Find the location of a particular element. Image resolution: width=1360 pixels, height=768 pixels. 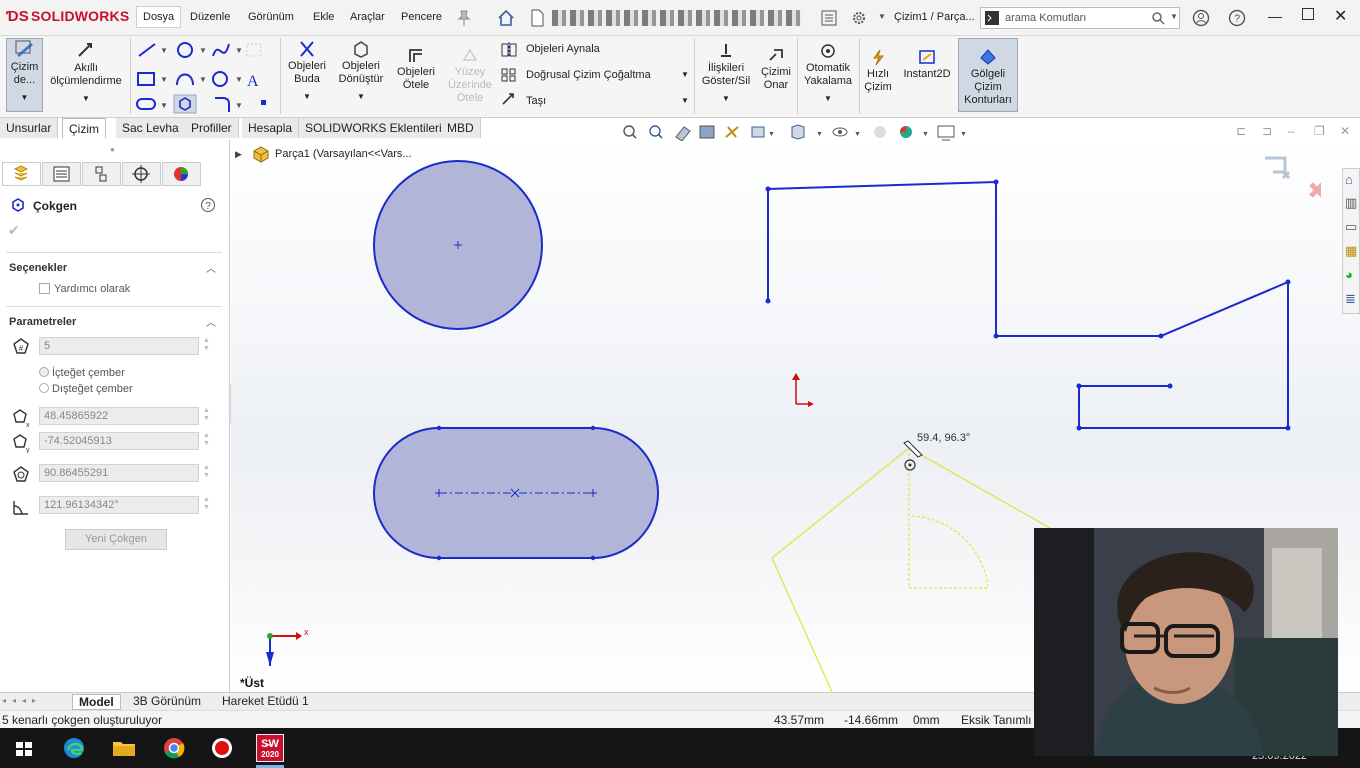

center-x-spinner: ▲ ▼ is located at coordinates (207, 415).